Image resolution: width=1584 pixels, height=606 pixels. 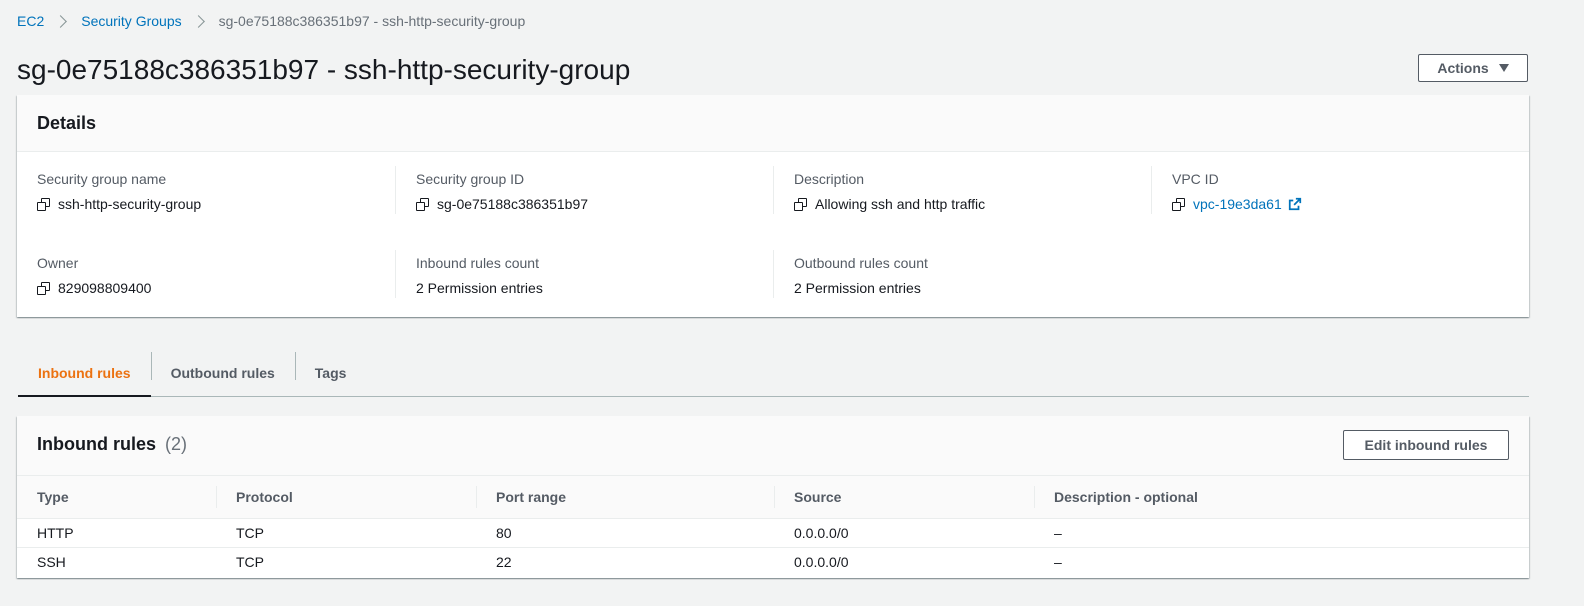 What do you see at coordinates (1503, 68) in the screenshot?
I see `caret-down-icon` at bounding box center [1503, 68].